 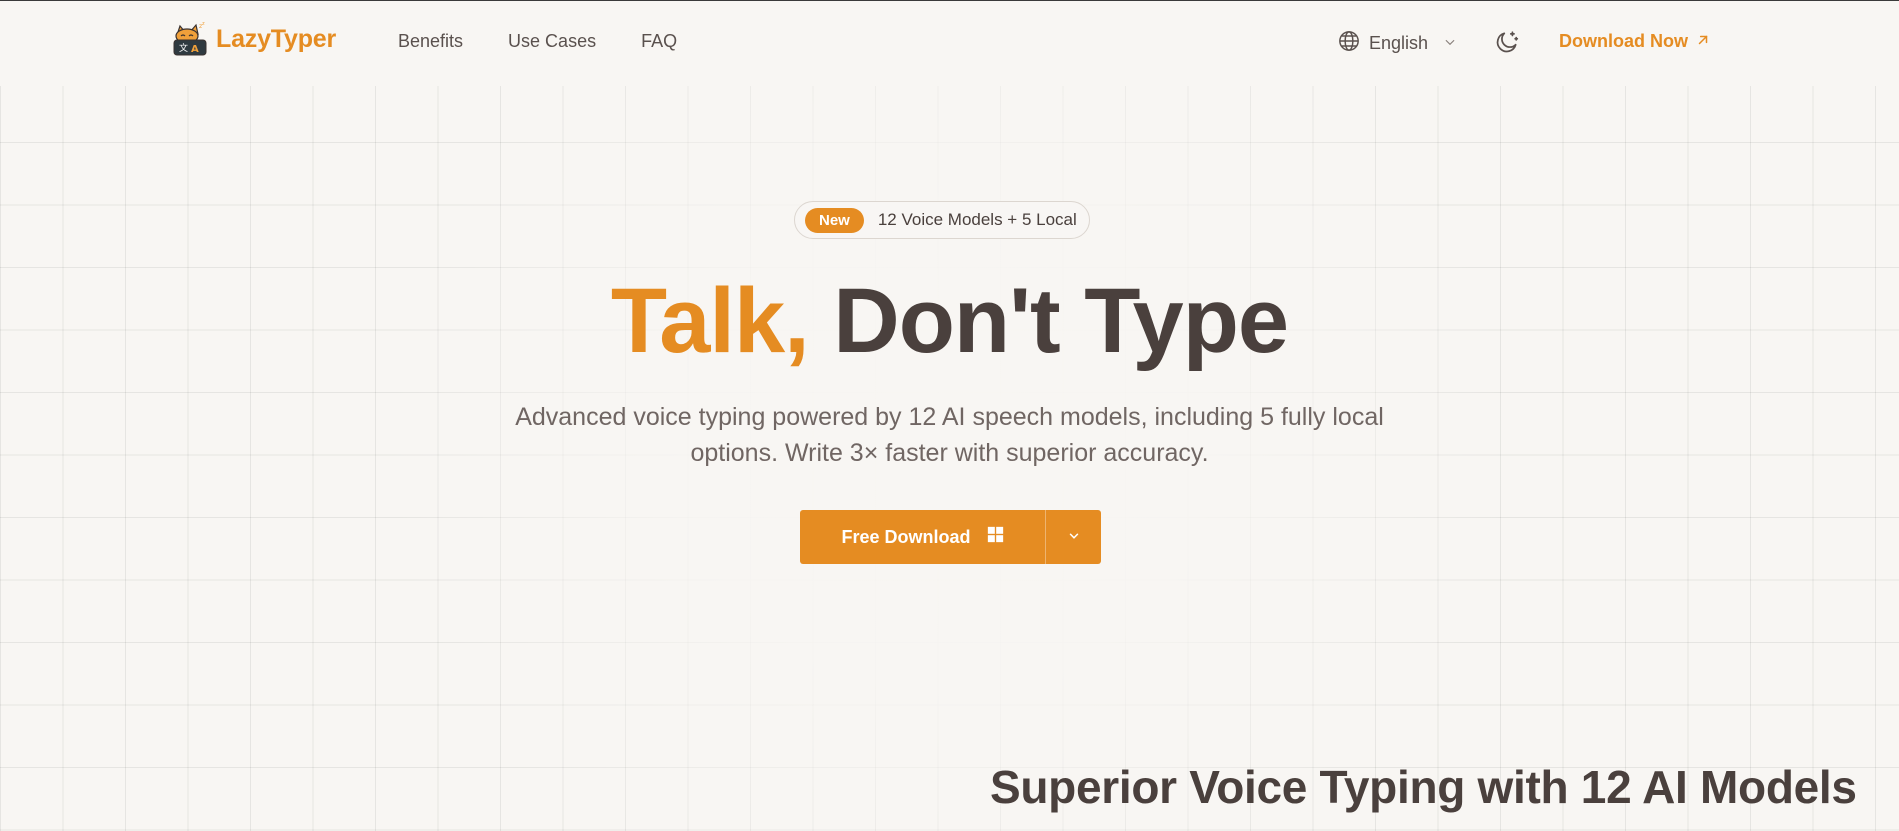 What do you see at coordinates (906, 536) in the screenshot?
I see `free-download-label: Free Download` at bounding box center [906, 536].